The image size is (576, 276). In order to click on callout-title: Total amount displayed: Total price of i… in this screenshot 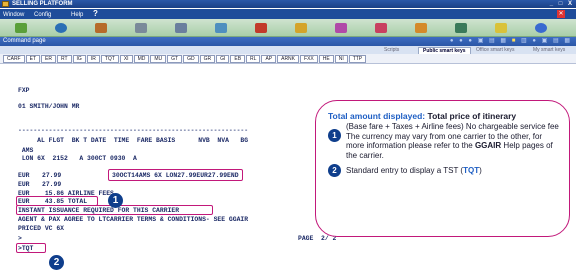, I will do `click(422, 116)`.